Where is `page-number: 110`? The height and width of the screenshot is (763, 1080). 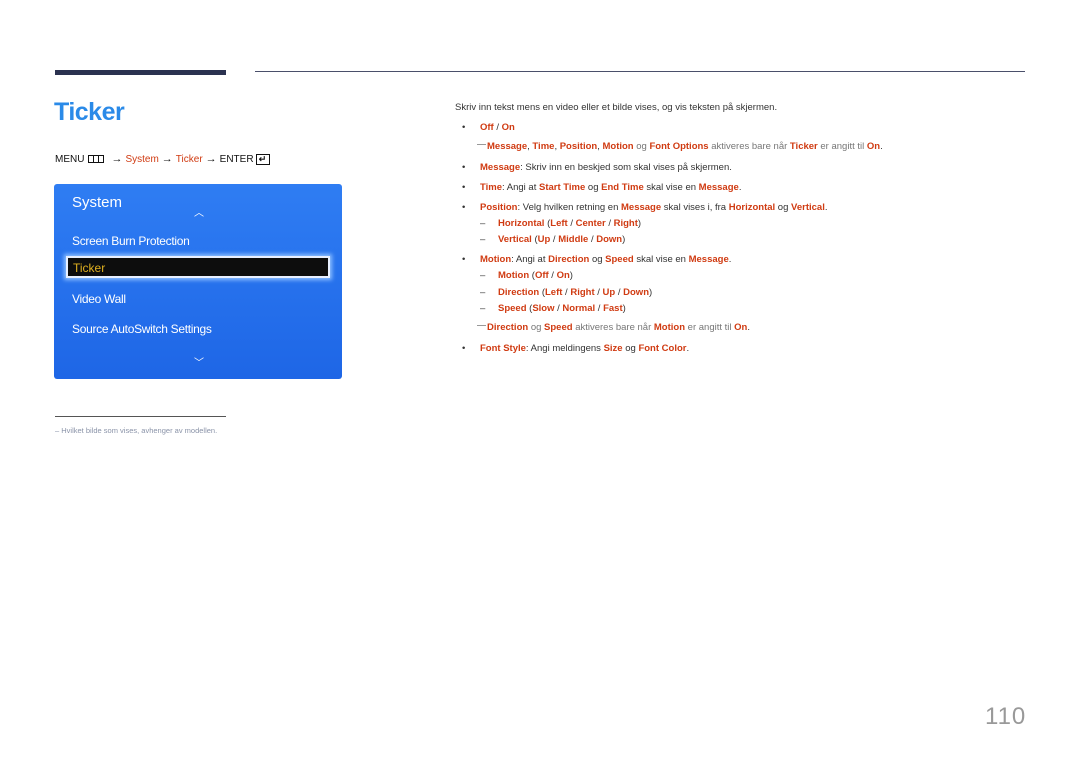
page-number: 110 is located at coordinates (1006, 716).